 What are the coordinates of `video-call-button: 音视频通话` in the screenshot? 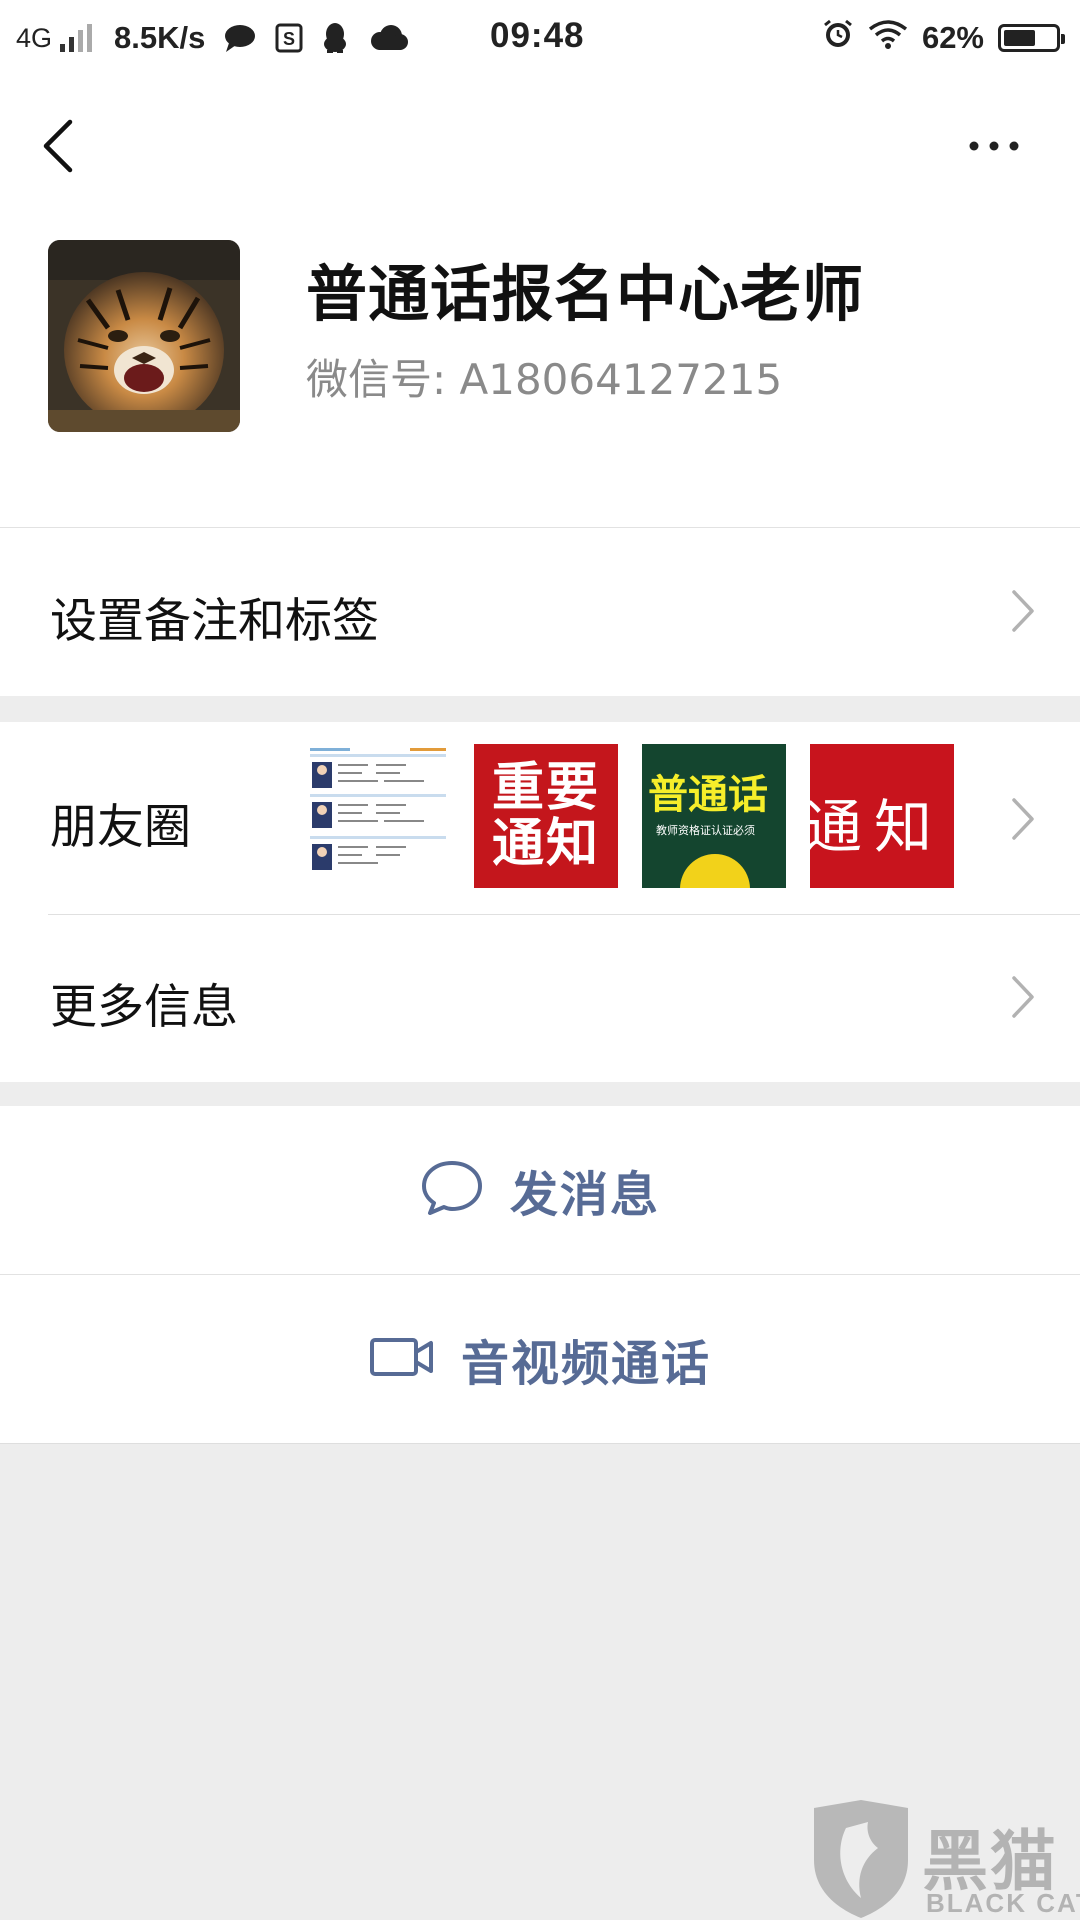 It's located at (540, 1359).